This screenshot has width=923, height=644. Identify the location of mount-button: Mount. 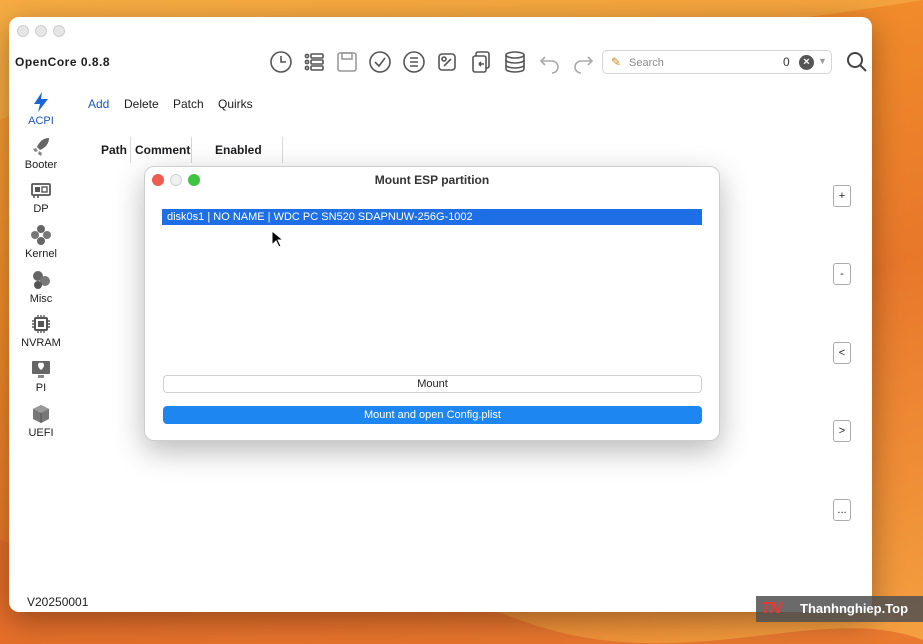
(432, 384).